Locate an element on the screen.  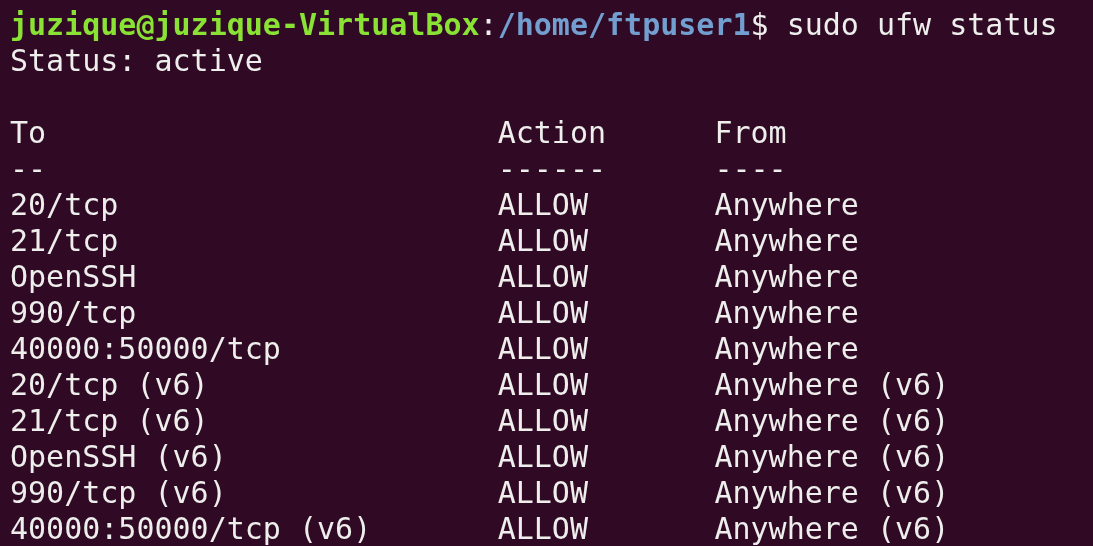
table-cell-text: 20/tcp (v6) is located at coordinates (110, 385).